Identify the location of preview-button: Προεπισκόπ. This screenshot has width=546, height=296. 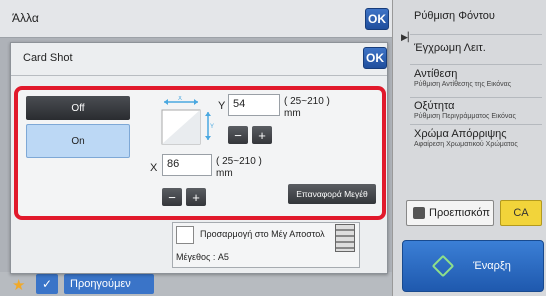
(450, 213).